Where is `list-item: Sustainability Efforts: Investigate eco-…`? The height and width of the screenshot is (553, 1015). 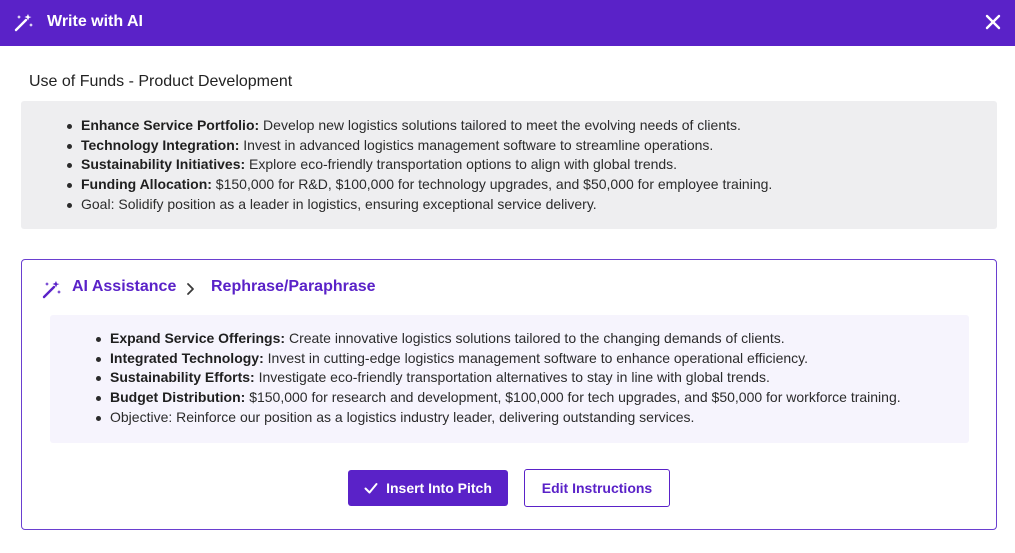
list-item: Sustainability Efforts: Investigate eco-… is located at coordinates (496, 378).